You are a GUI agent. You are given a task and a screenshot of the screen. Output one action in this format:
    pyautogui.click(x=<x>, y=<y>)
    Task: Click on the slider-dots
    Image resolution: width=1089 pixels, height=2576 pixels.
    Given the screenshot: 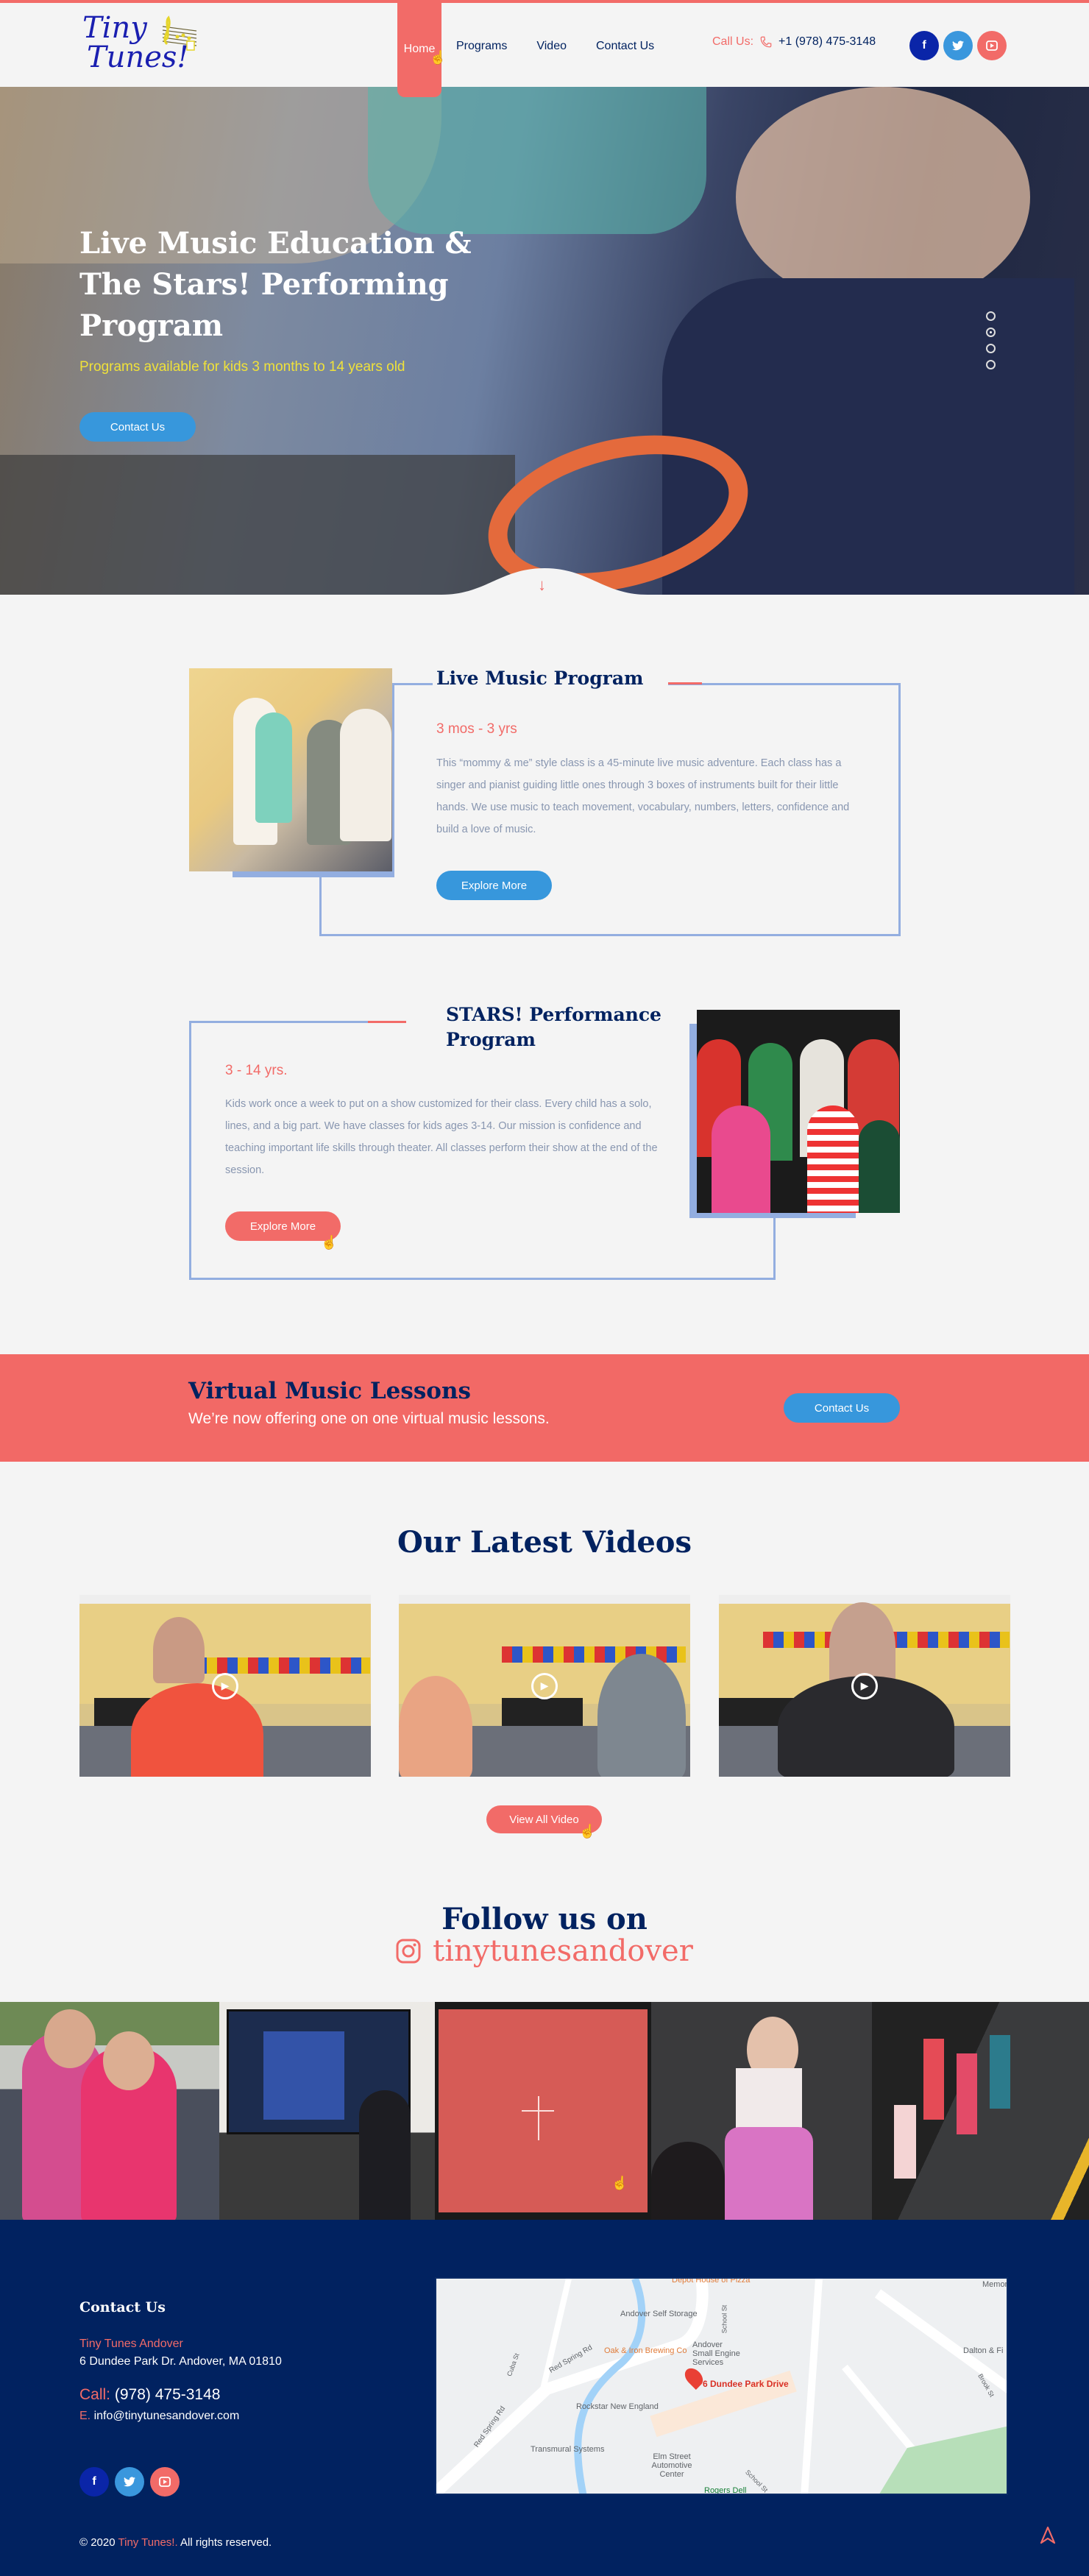 What is the action you would take?
    pyautogui.click(x=991, y=340)
    